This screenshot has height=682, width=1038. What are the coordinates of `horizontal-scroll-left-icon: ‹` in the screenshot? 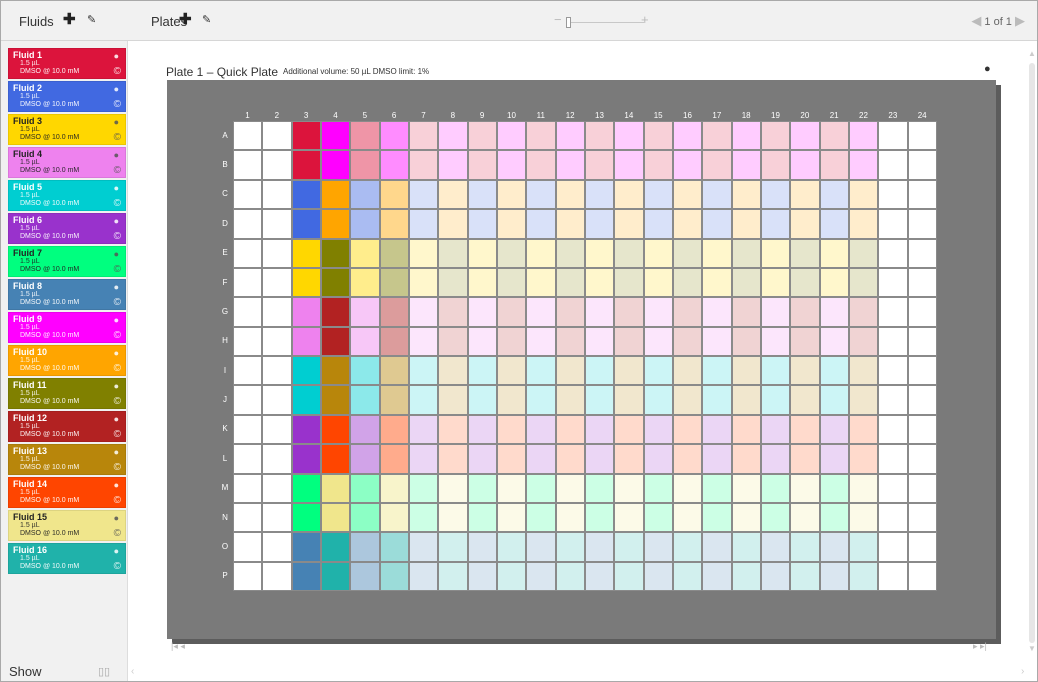 It's located at (132, 671).